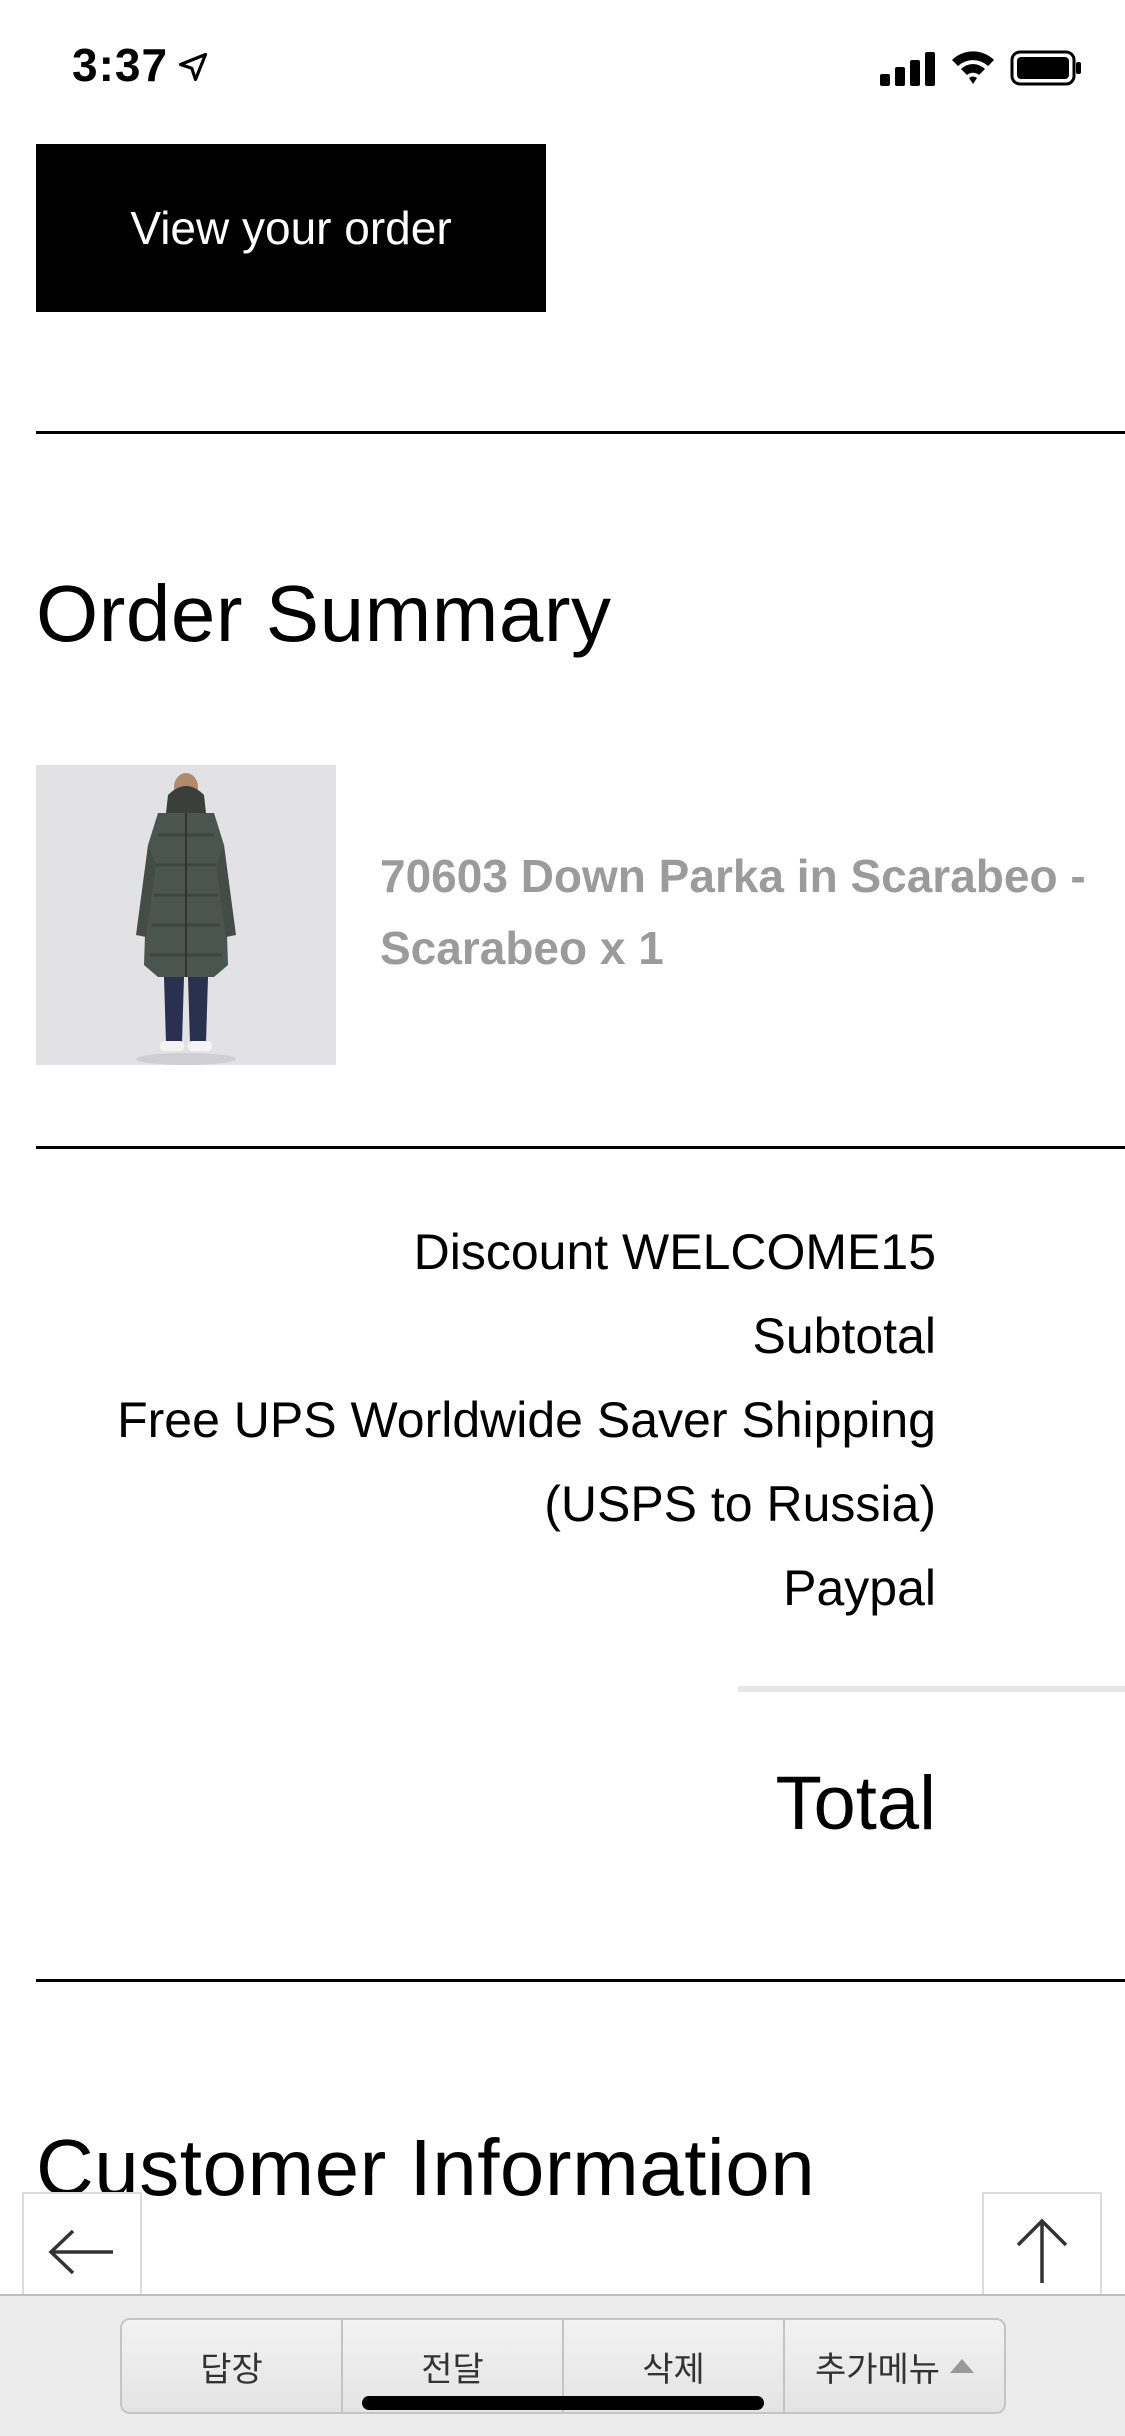 Image resolution: width=1125 pixels, height=2436 pixels. I want to click on order-summary-title: Order Summary, so click(324, 613).